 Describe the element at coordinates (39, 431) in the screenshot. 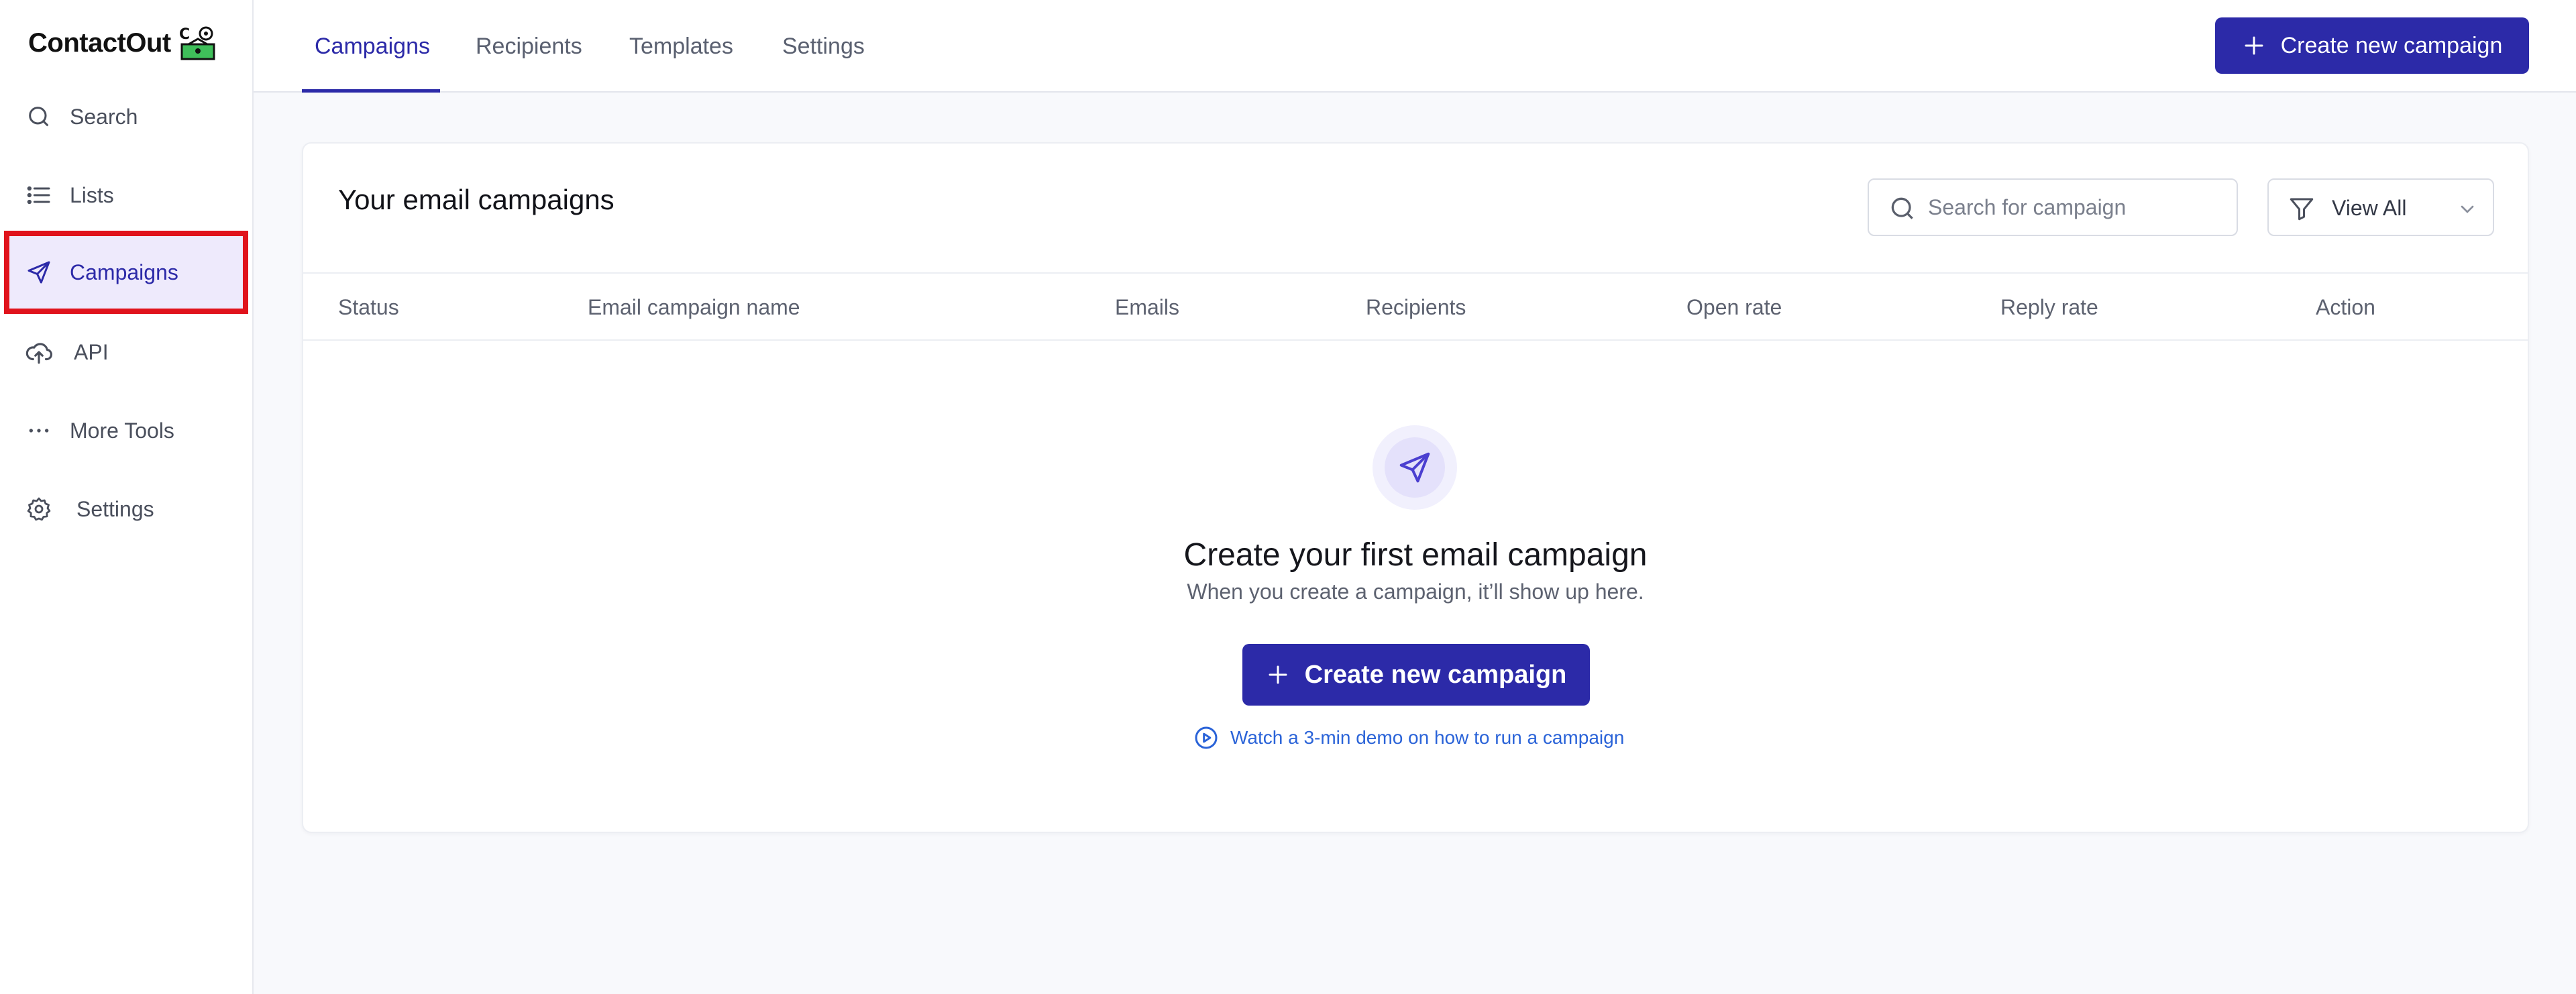

I see `more-horizontal-icon` at that location.